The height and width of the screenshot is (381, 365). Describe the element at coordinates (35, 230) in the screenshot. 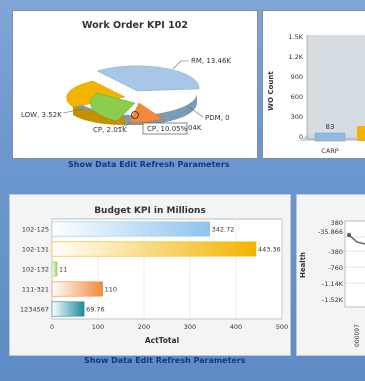

I see `budget-category-label: 102-125` at that location.